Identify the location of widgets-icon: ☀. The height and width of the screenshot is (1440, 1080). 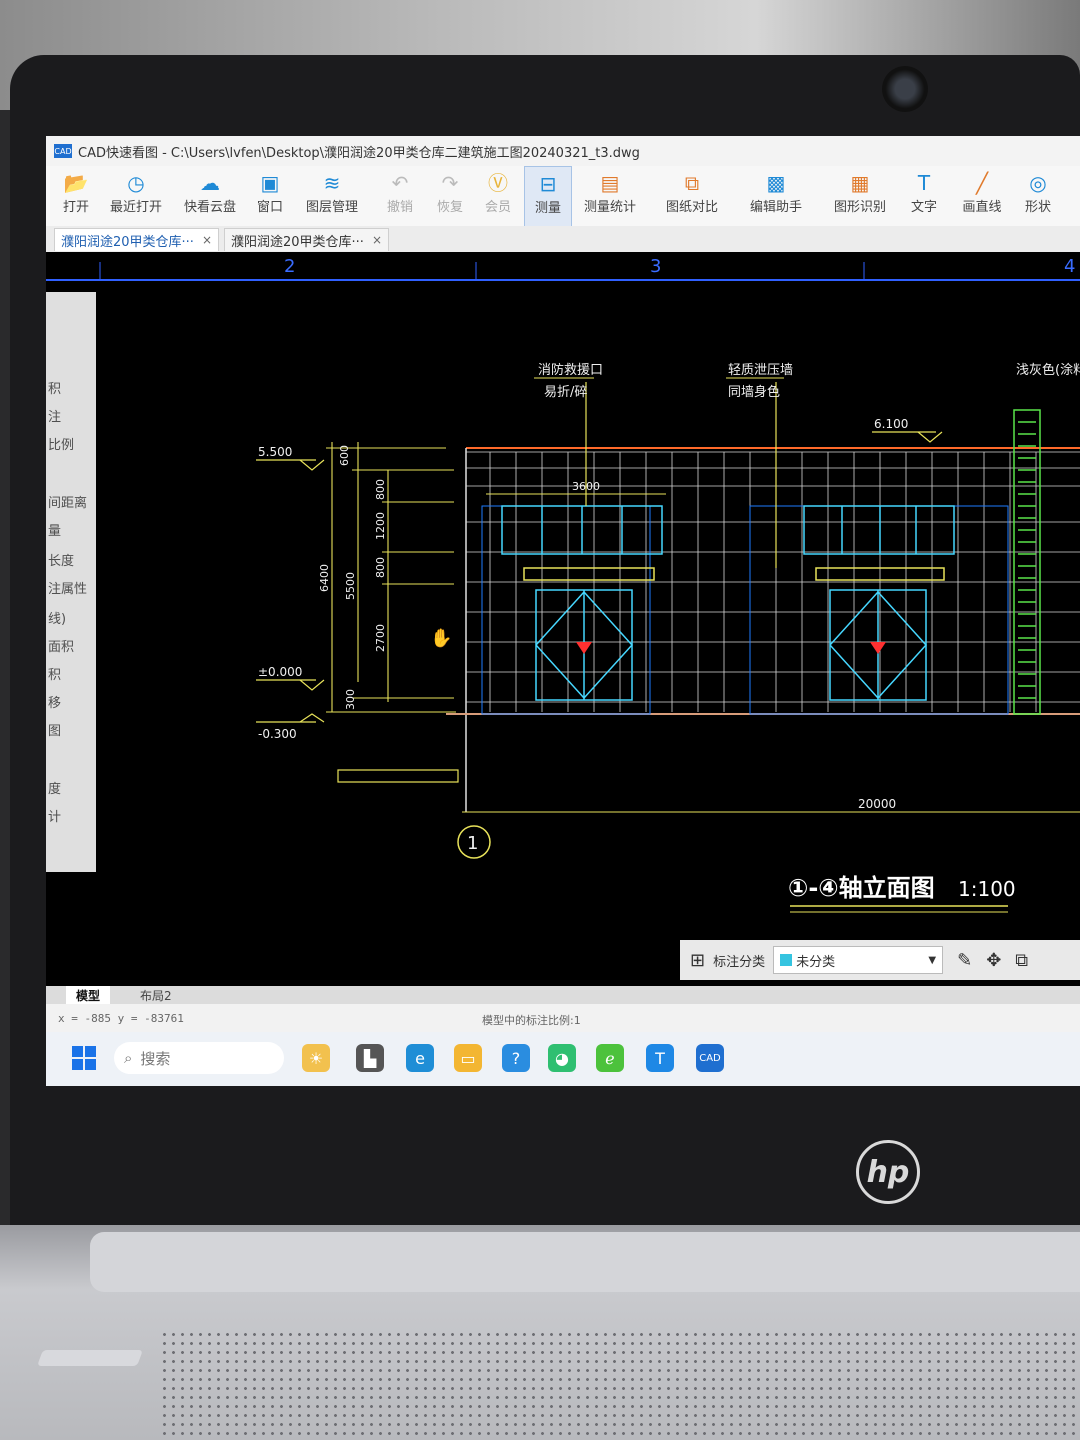
(316, 1058).